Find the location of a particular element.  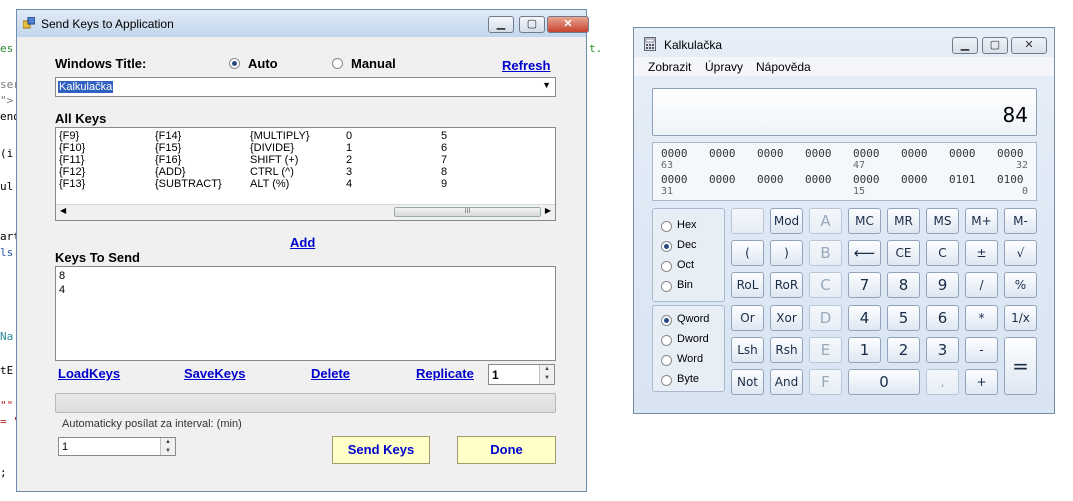

list-item: {F12} is located at coordinates (72, 172).